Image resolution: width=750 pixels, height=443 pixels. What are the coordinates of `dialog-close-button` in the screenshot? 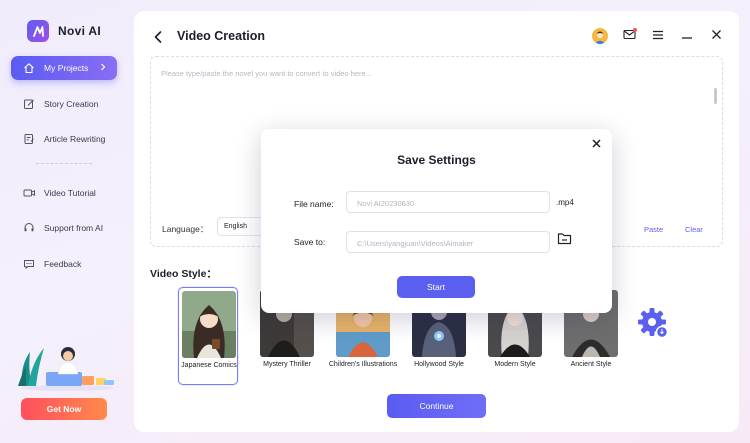 It's located at (596, 144).